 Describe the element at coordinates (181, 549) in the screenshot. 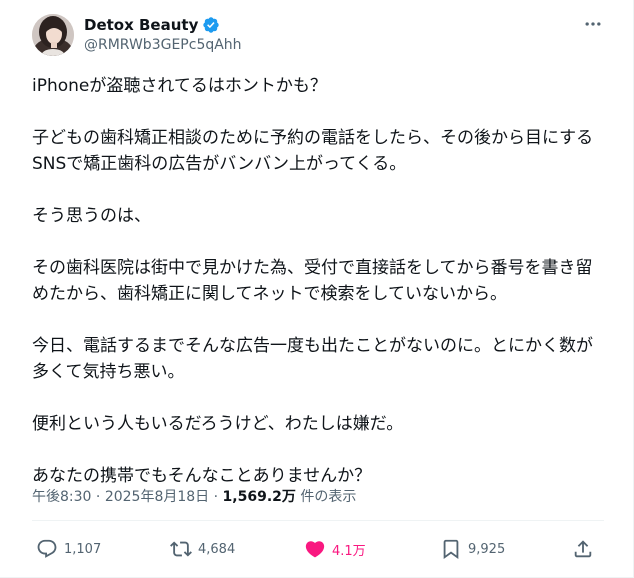

I see `retweet-icon` at that location.